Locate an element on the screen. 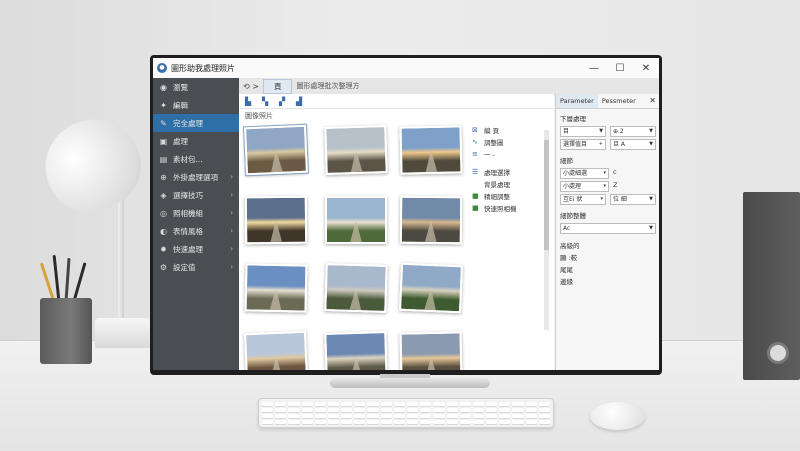 This screenshot has height=451, width=800. context-menu-item: ■ 精細調整 is located at coordinates (509, 196).